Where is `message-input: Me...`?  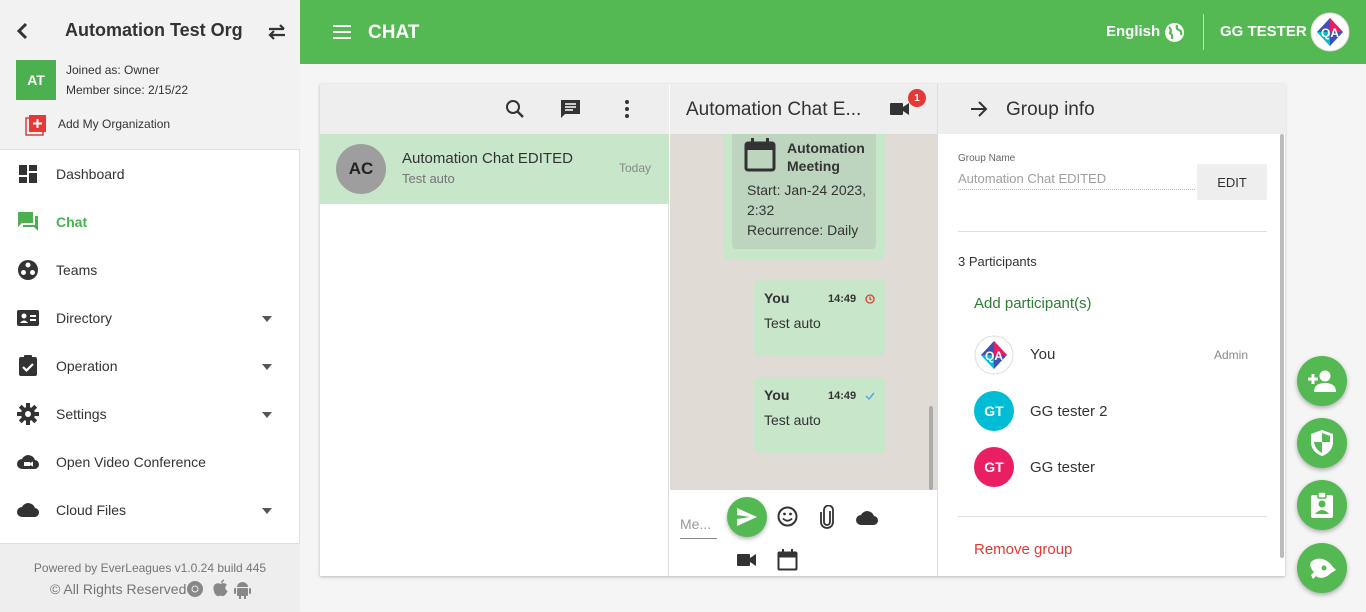
message-input: Me... is located at coordinates (698, 527).